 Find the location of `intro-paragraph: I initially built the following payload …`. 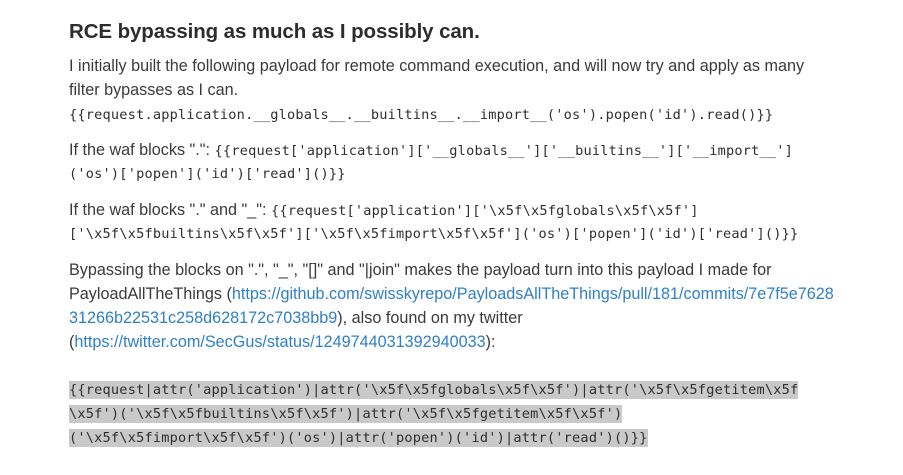

intro-paragraph: I initially built the following payload … is located at coordinates (454, 78).